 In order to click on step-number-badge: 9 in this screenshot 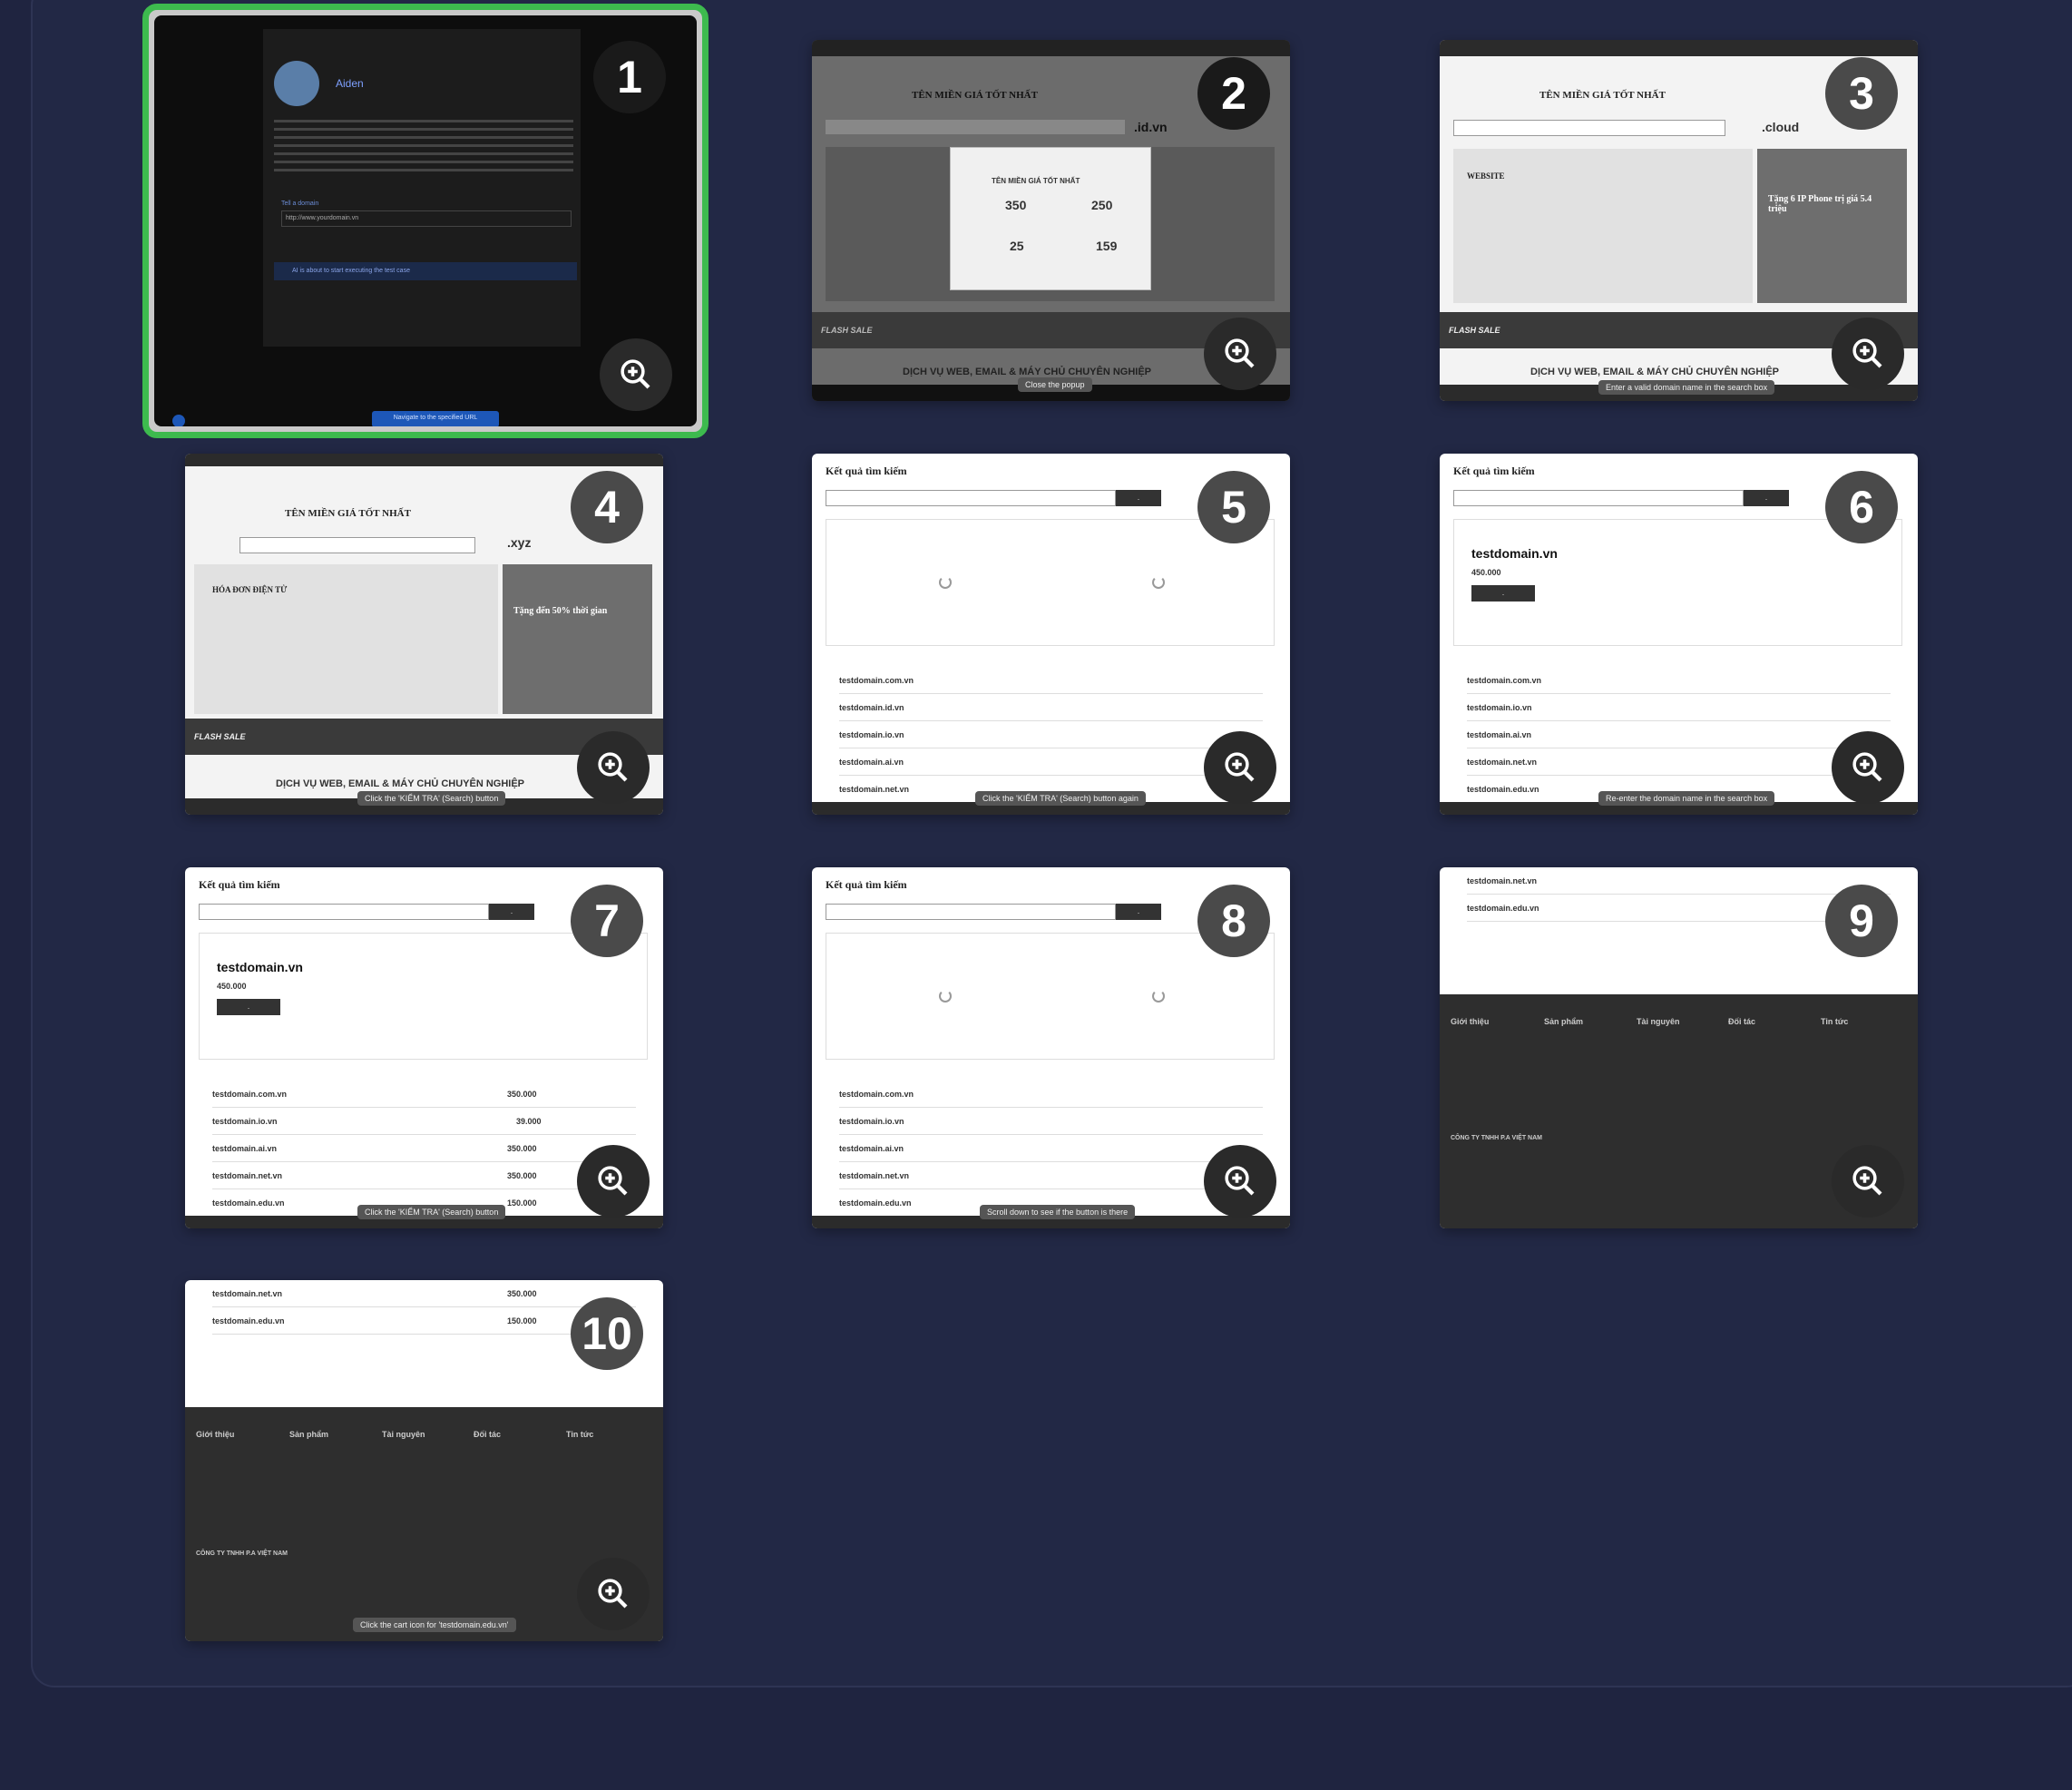, I will do `click(1861, 921)`.